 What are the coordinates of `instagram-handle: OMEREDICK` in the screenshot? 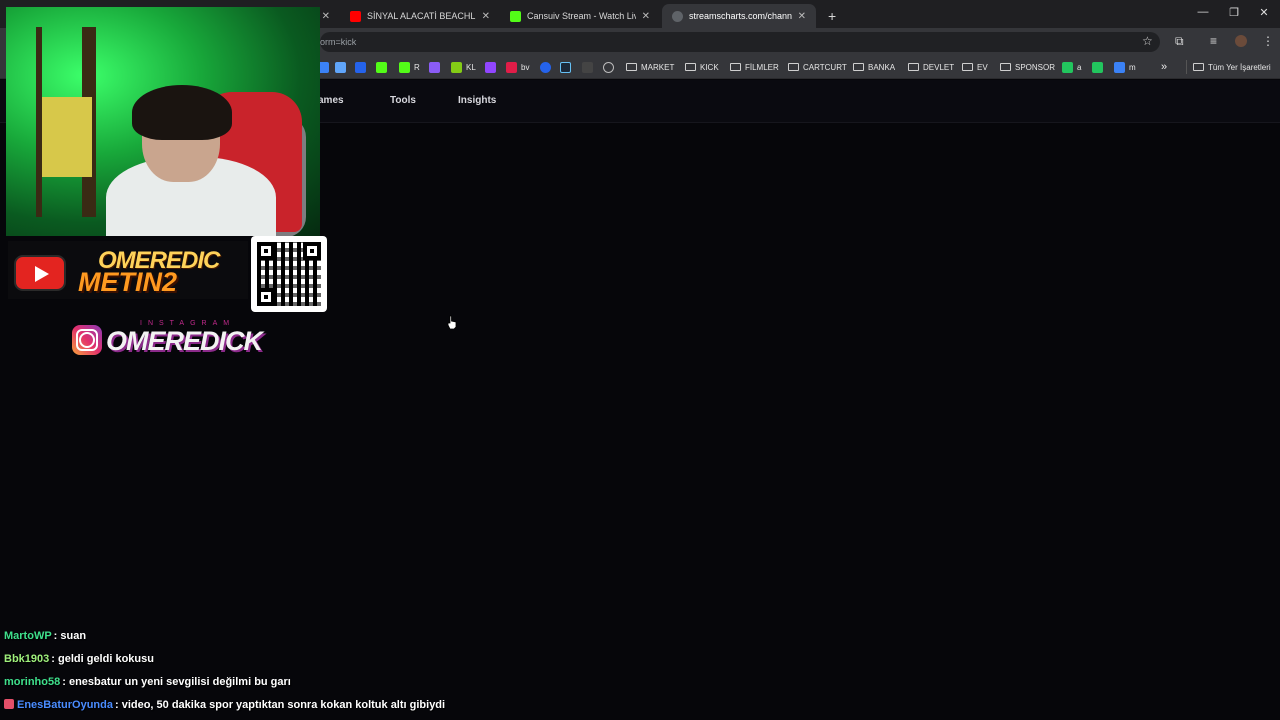 It's located at (184, 341).